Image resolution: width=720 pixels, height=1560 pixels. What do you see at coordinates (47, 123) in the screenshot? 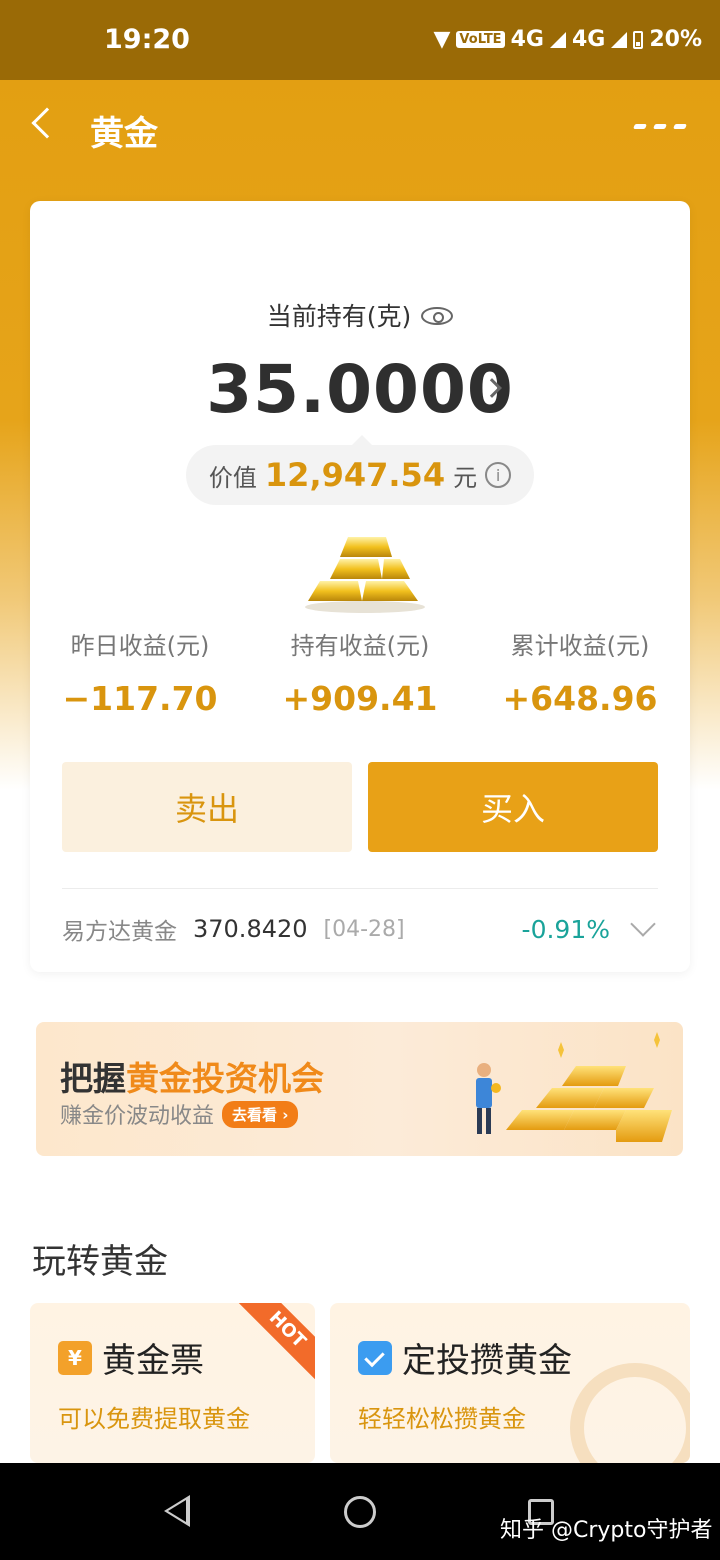
I see `back-arrow-icon` at bounding box center [47, 123].